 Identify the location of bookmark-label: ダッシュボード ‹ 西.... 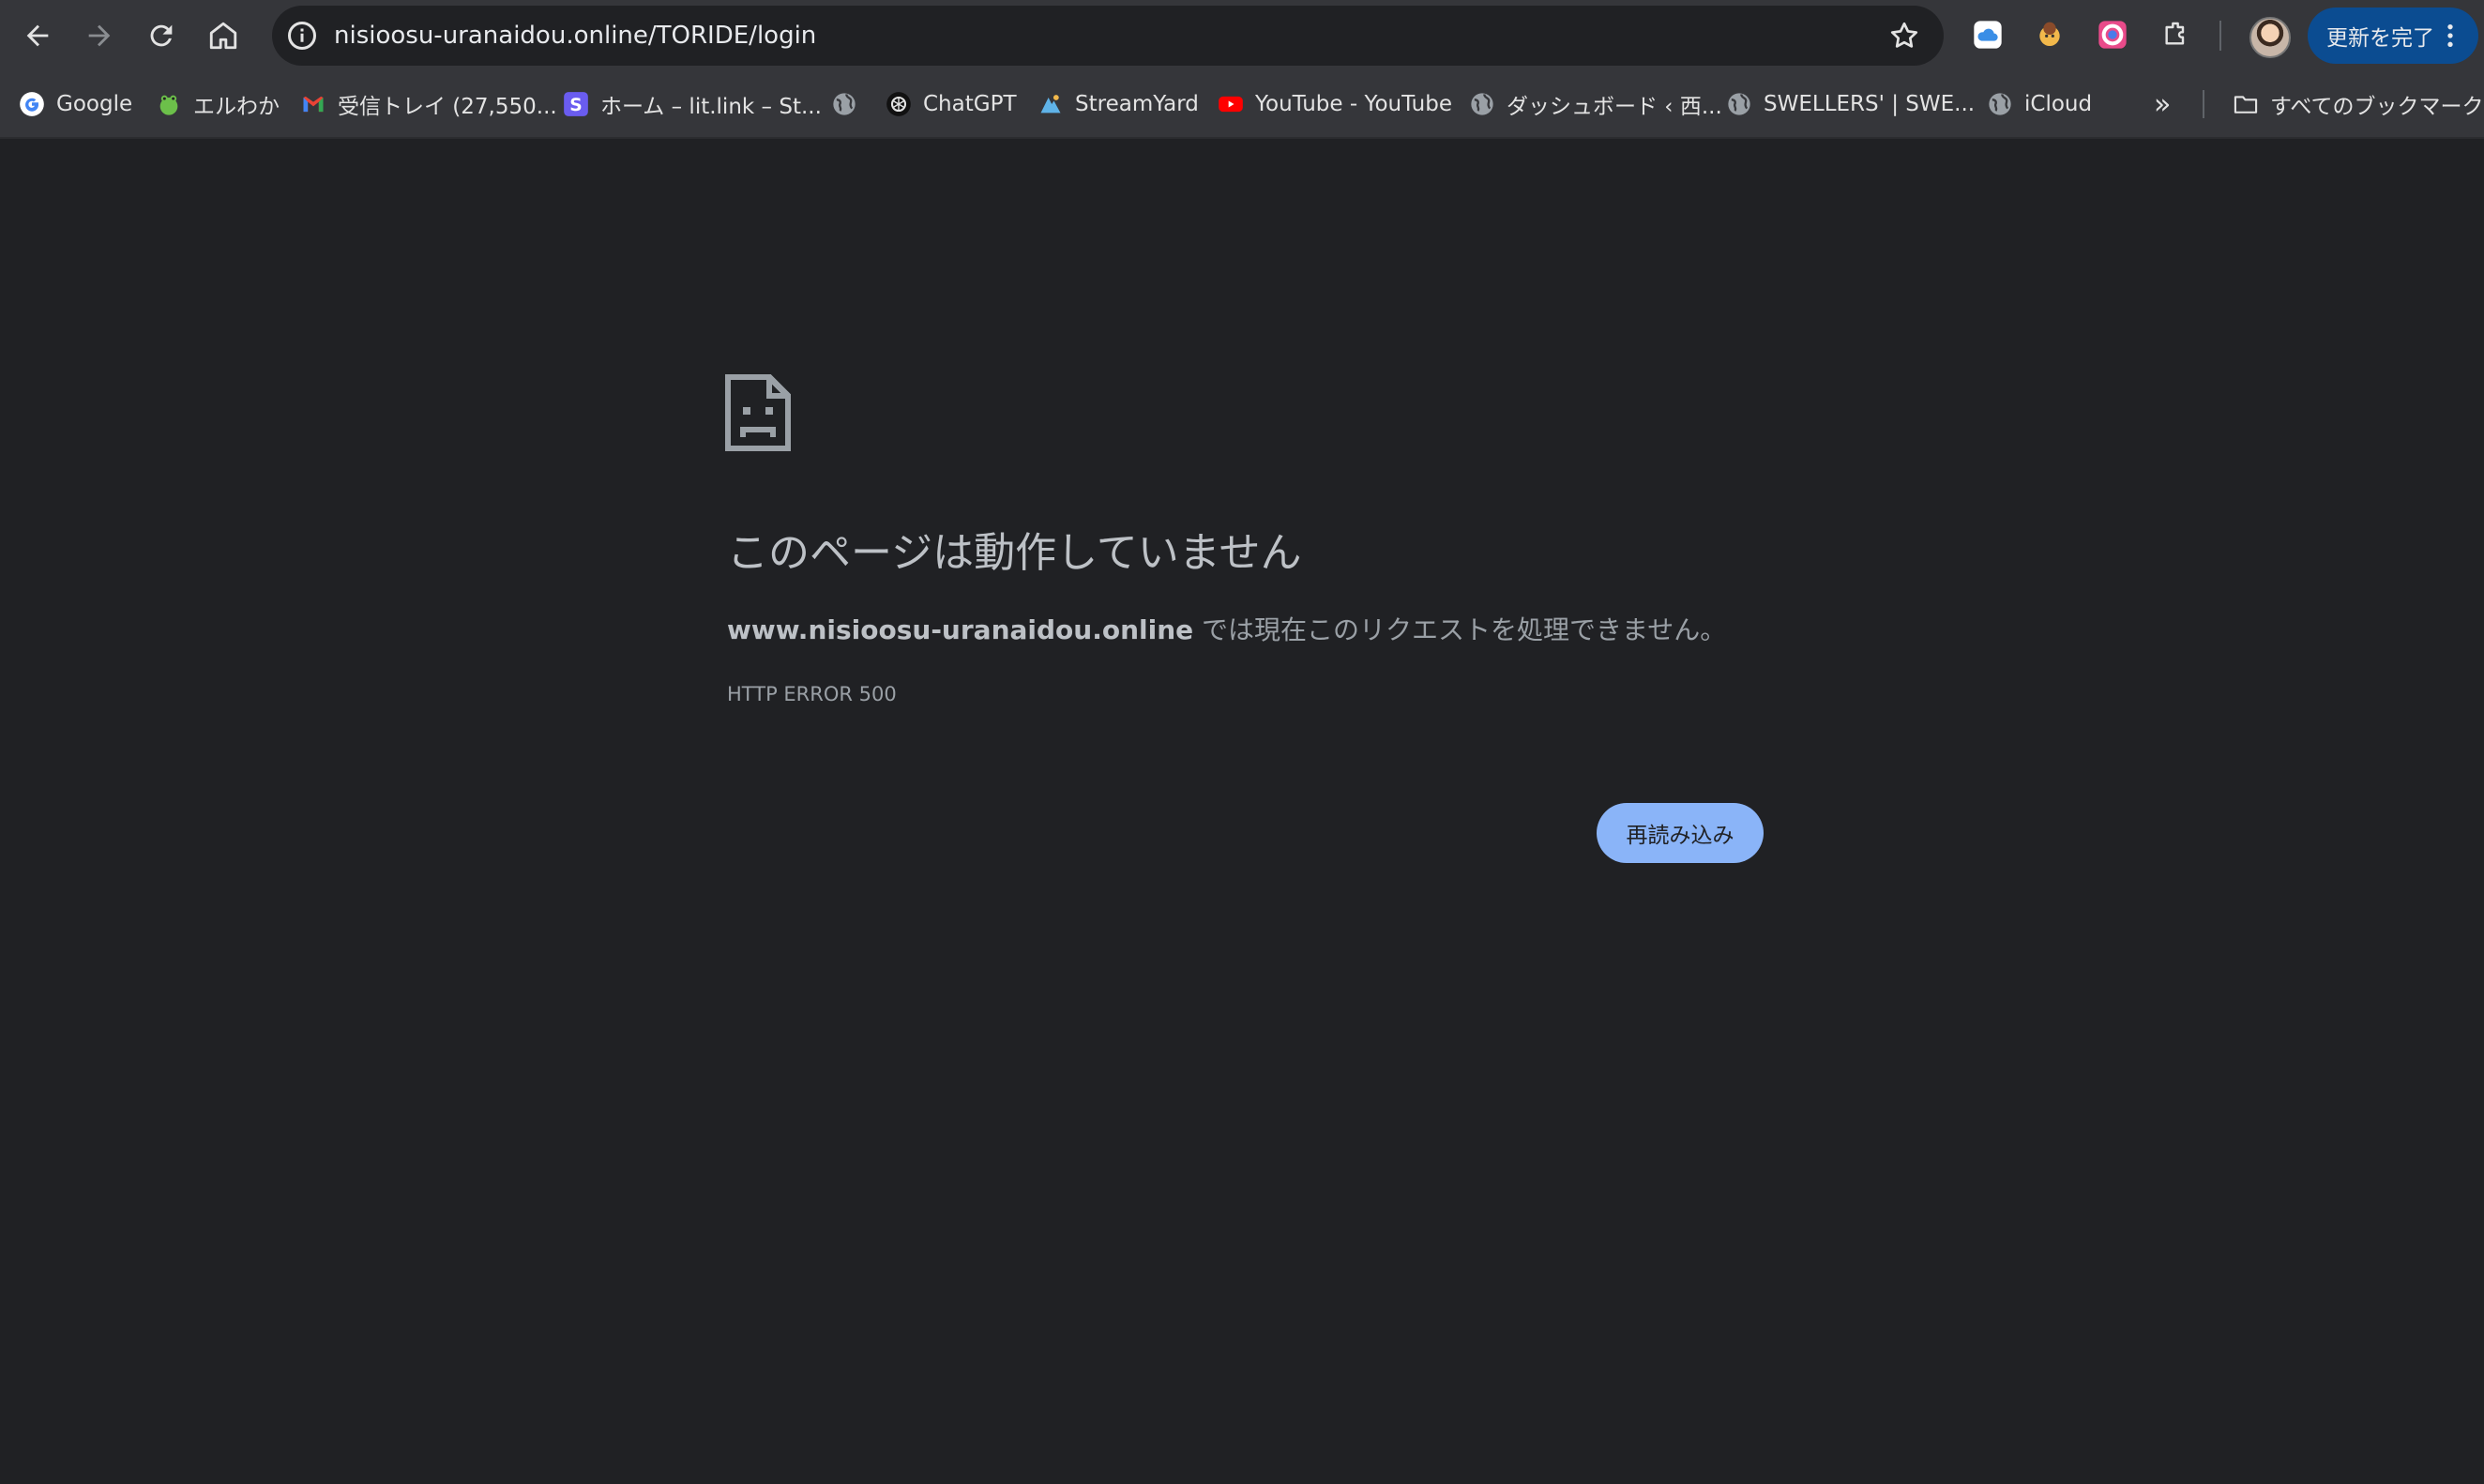
(1615, 107).